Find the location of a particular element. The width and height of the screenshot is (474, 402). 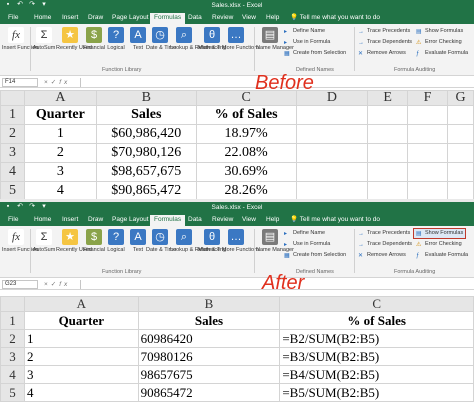

fx-icon: fx is located at coordinates (64, 82).